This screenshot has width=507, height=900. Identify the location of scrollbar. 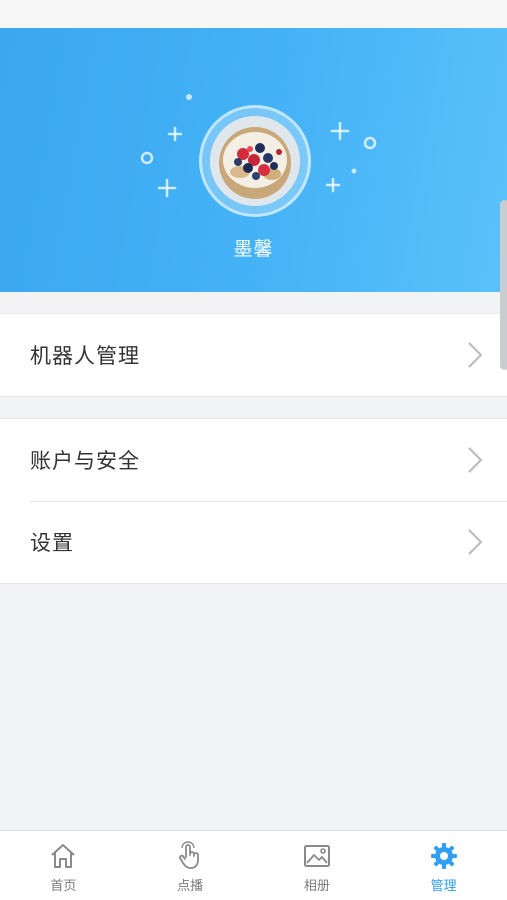
(503, 285).